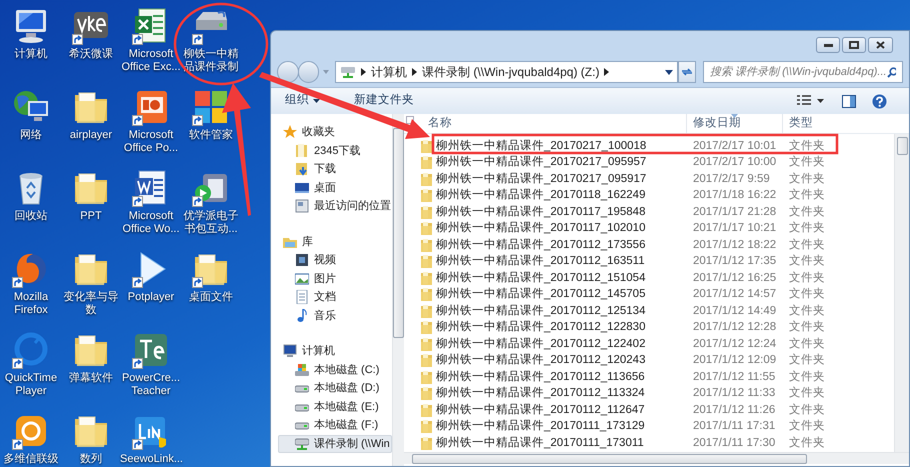  I want to click on close-icon, so click(880, 45).